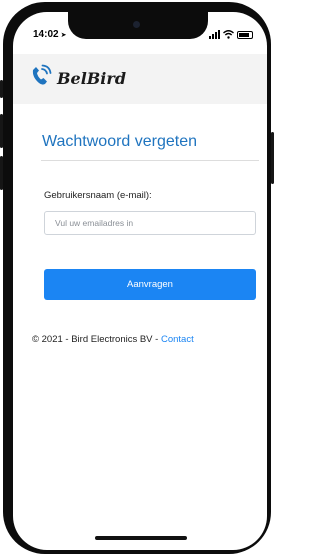  Describe the element at coordinates (150, 160) in the screenshot. I see `title-divider` at that location.